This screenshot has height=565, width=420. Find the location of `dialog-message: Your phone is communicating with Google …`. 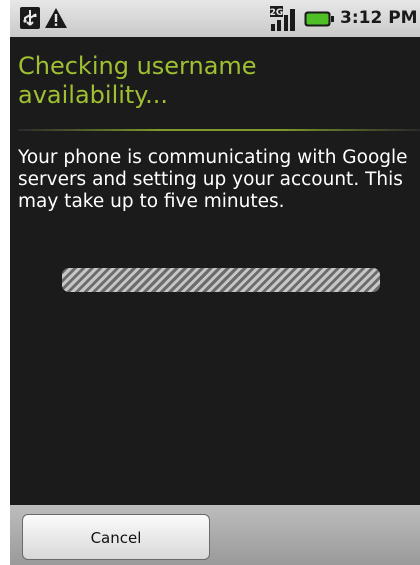

dialog-message: Your phone is communicating with Google … is located at coordinates (213, 179).